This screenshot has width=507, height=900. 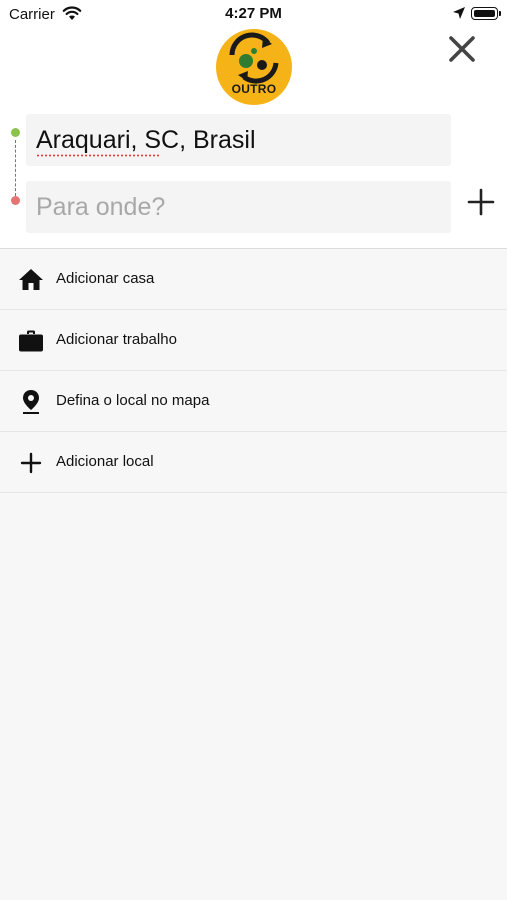 I want to click on status-bar: Carrier 4:27 PM, so click(x=253, y=14).